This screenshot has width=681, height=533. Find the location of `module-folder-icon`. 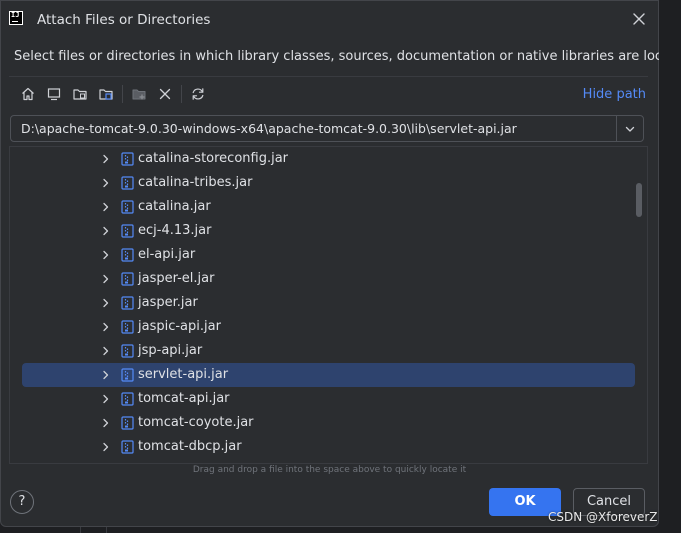

module-folder-icon is located at coordinates (106, 94).